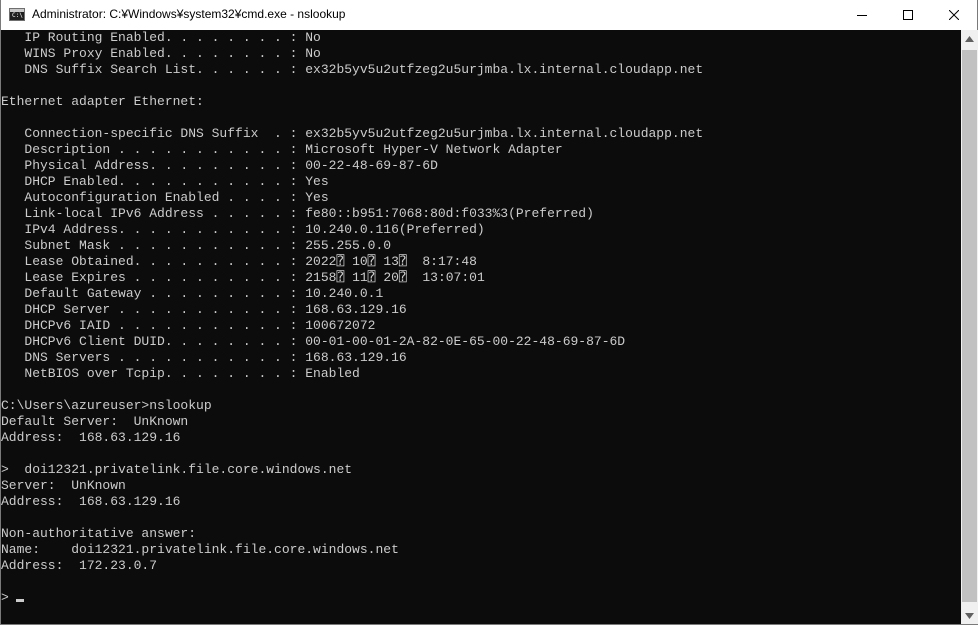  Describe the element at coordinates (165, 197) in the screenshot. I see `console-line: Autoconfiguration Enabled . . . . : Yes` at that location.